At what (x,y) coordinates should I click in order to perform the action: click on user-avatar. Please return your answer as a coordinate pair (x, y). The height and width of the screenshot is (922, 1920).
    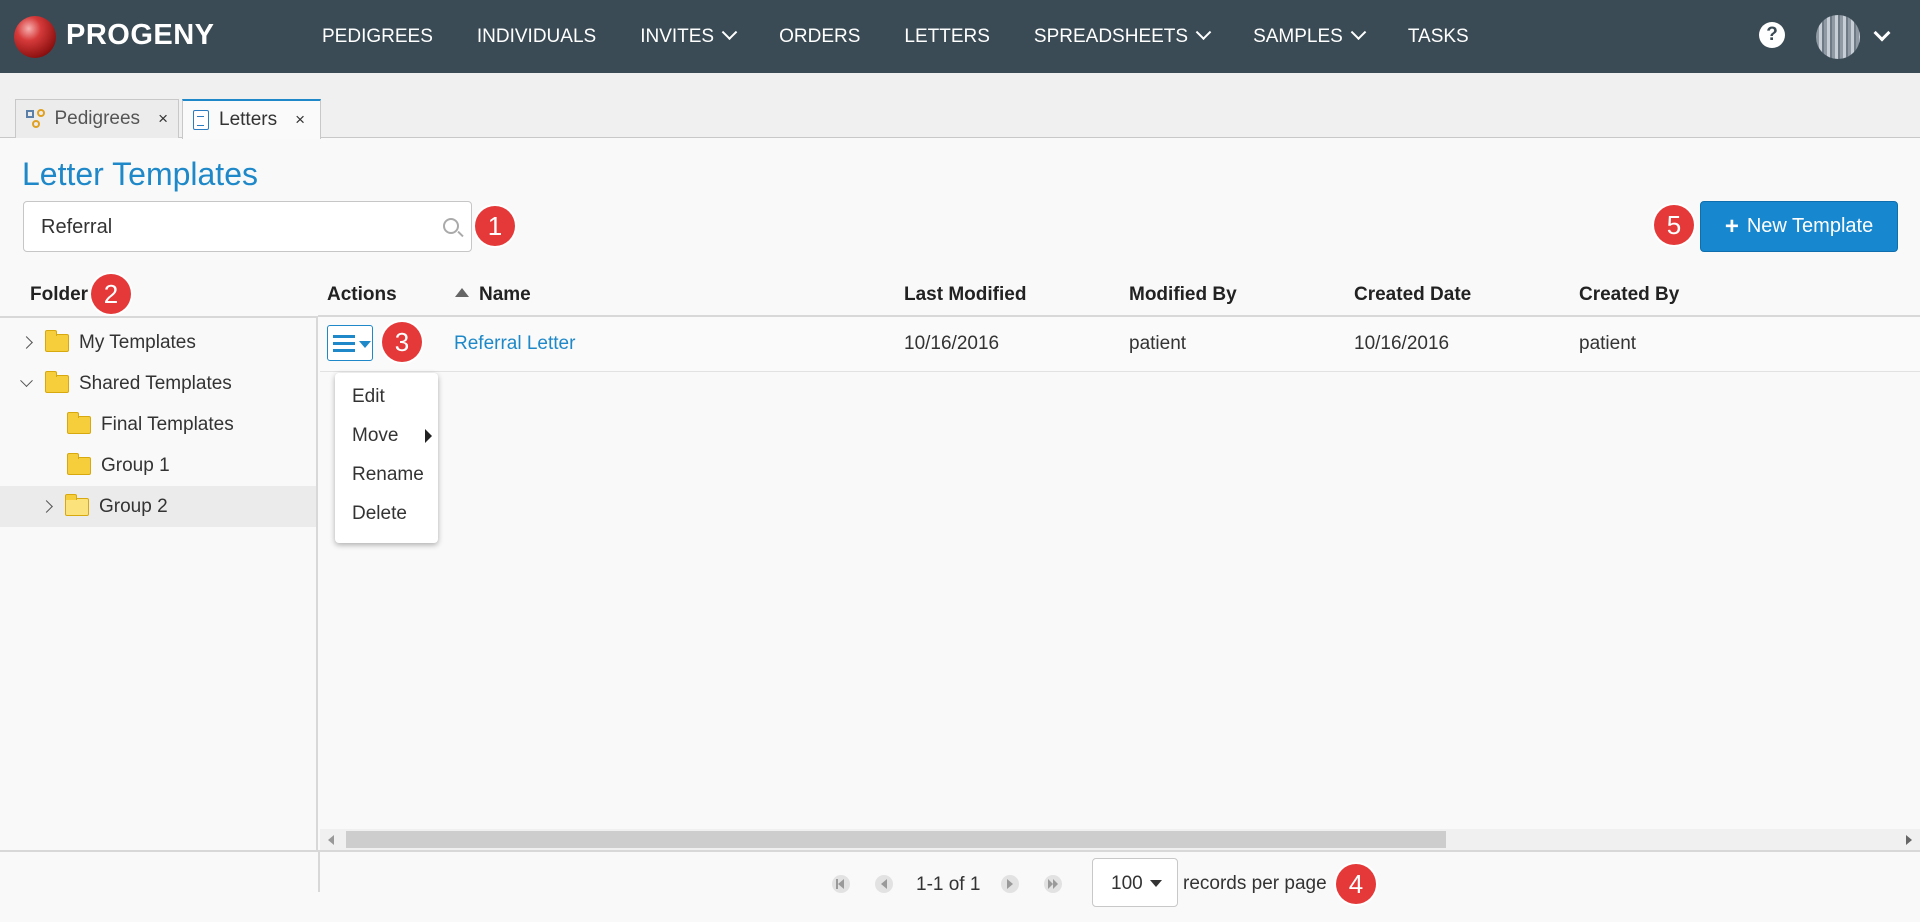
    Looking at the image, I should click on (1838, 37).